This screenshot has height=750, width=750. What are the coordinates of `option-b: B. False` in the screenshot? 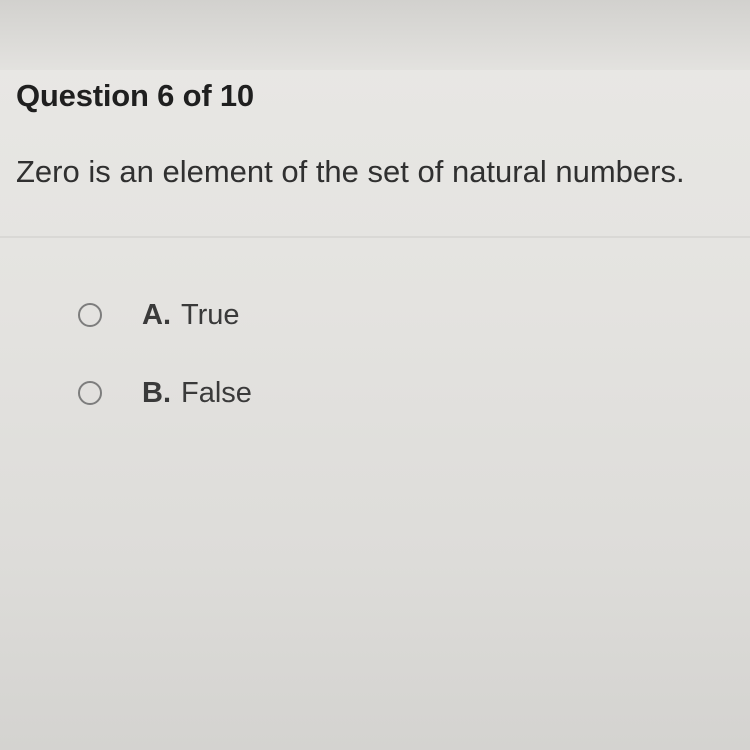 It's located at (165, 393).